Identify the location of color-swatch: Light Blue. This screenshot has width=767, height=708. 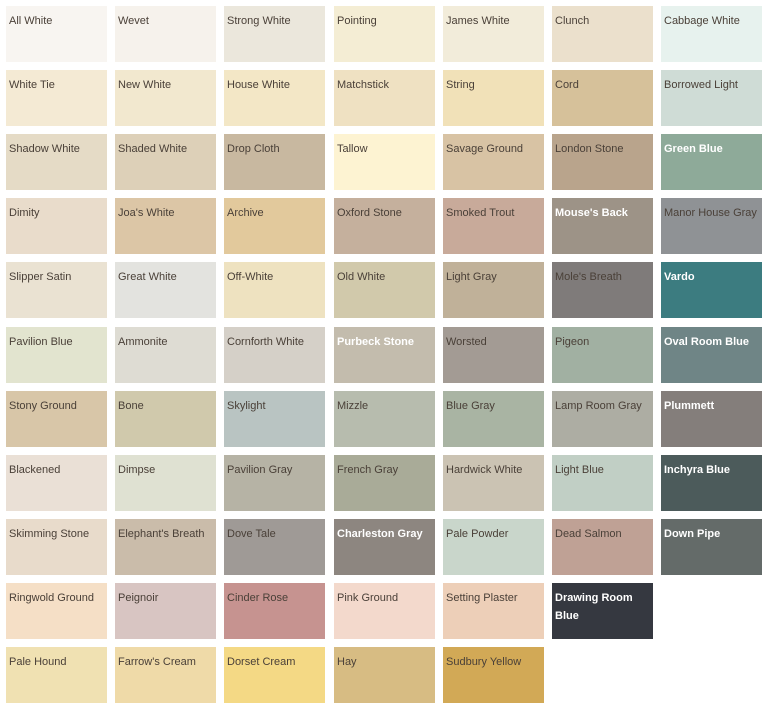
(602, 483).